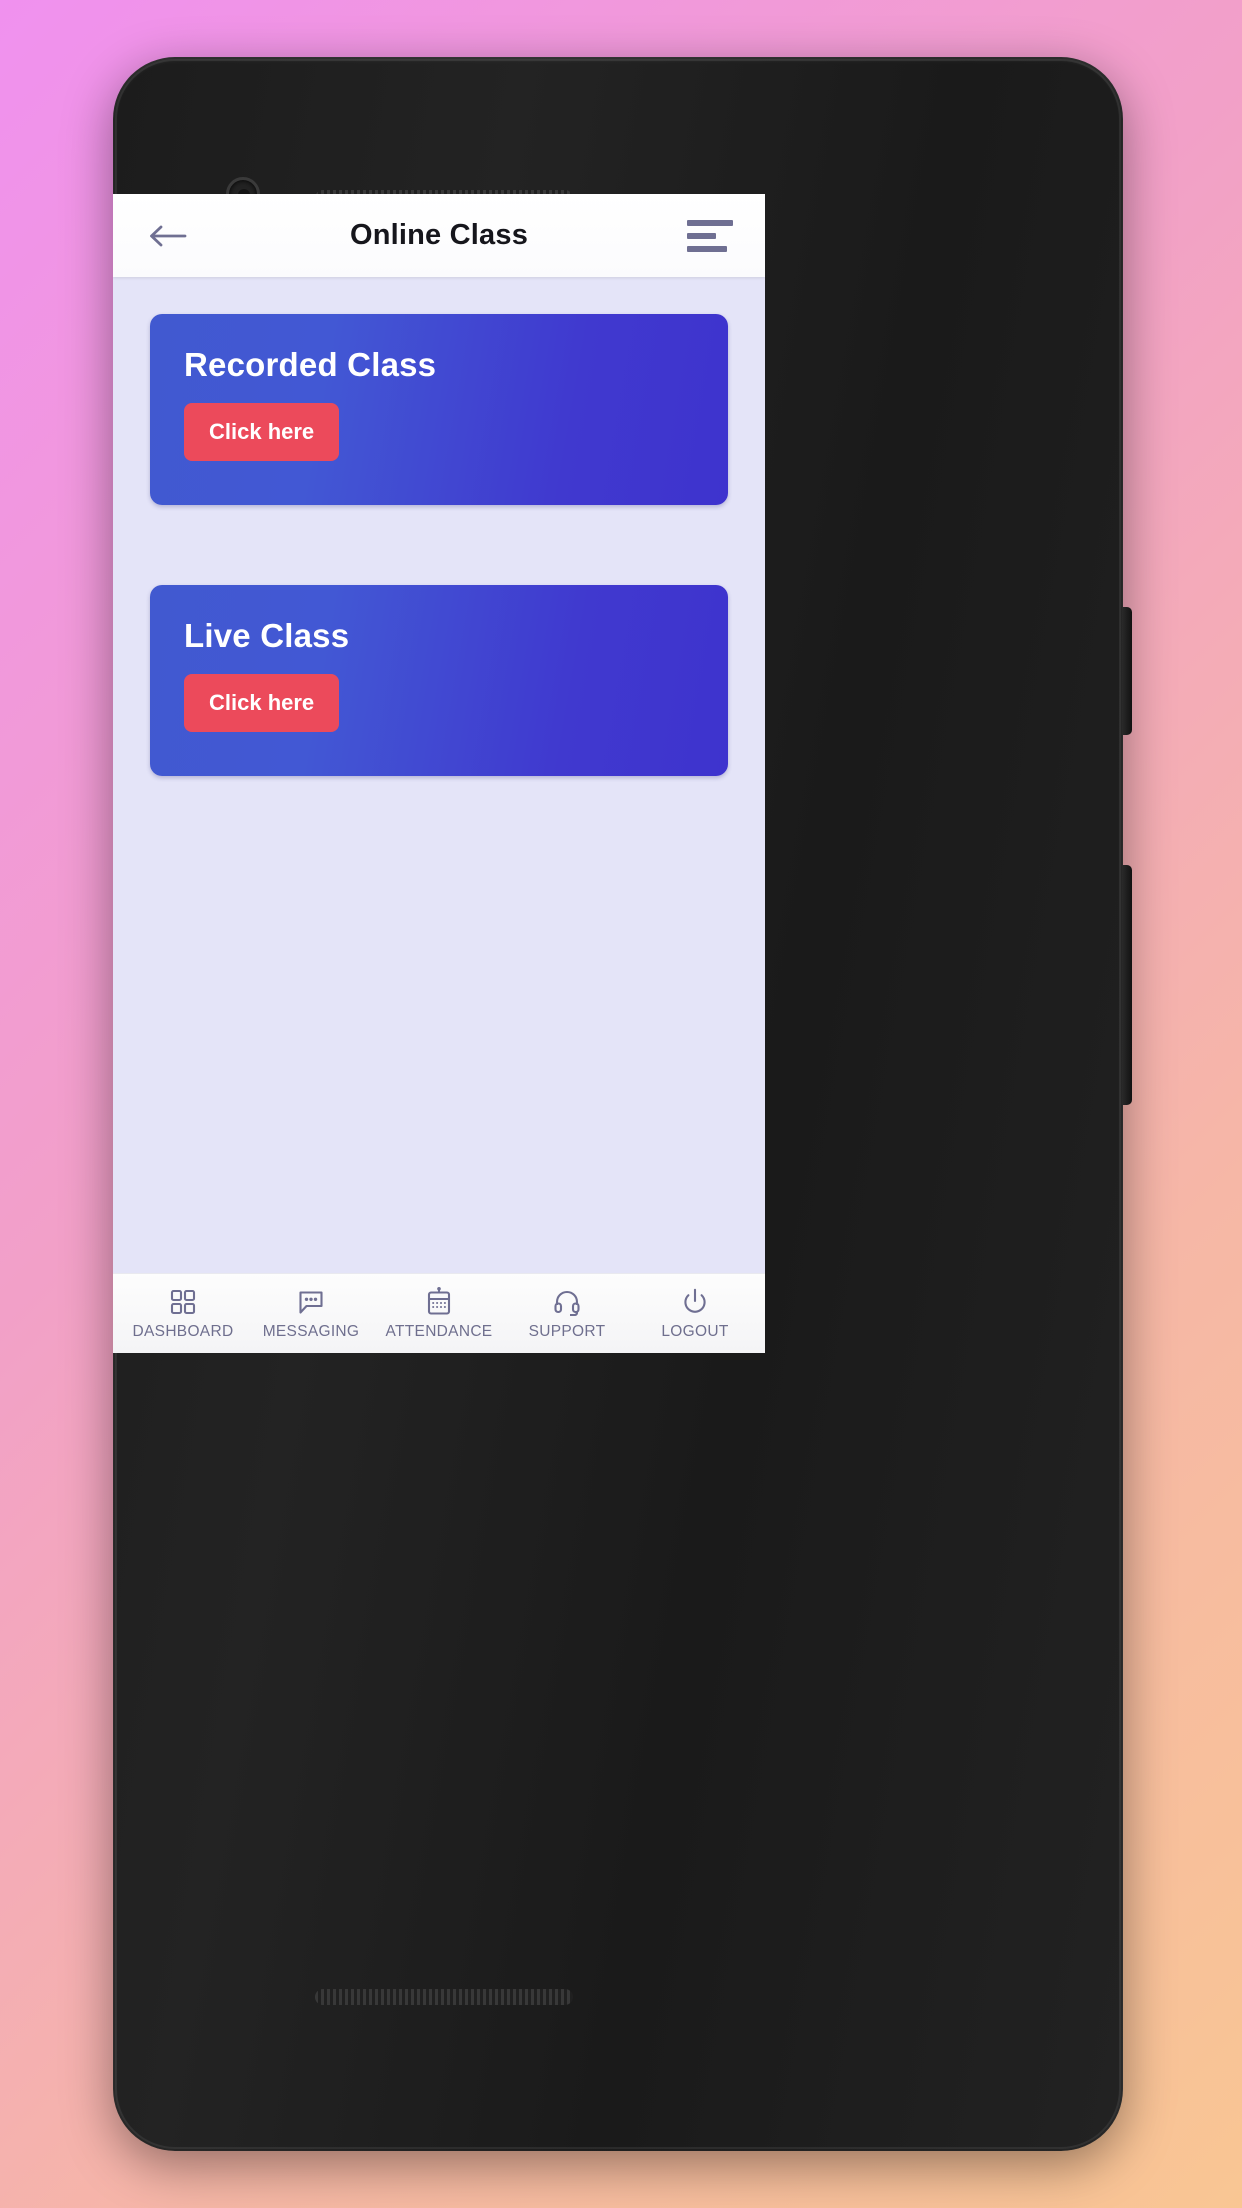 The width and height of the screenshot is (1242, 2208). Describe the element at coordinates (695, 1331) in the screenshot. I see `nav-label-logout: LOGOUT` at that location.